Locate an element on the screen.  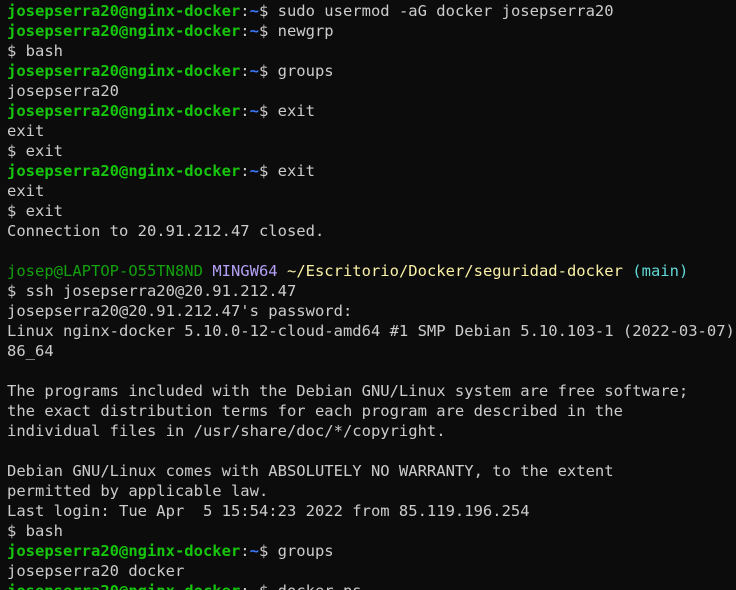
terminal-line: Connection to 20.91.212.47 closed. is located at coordinates (371, 231).